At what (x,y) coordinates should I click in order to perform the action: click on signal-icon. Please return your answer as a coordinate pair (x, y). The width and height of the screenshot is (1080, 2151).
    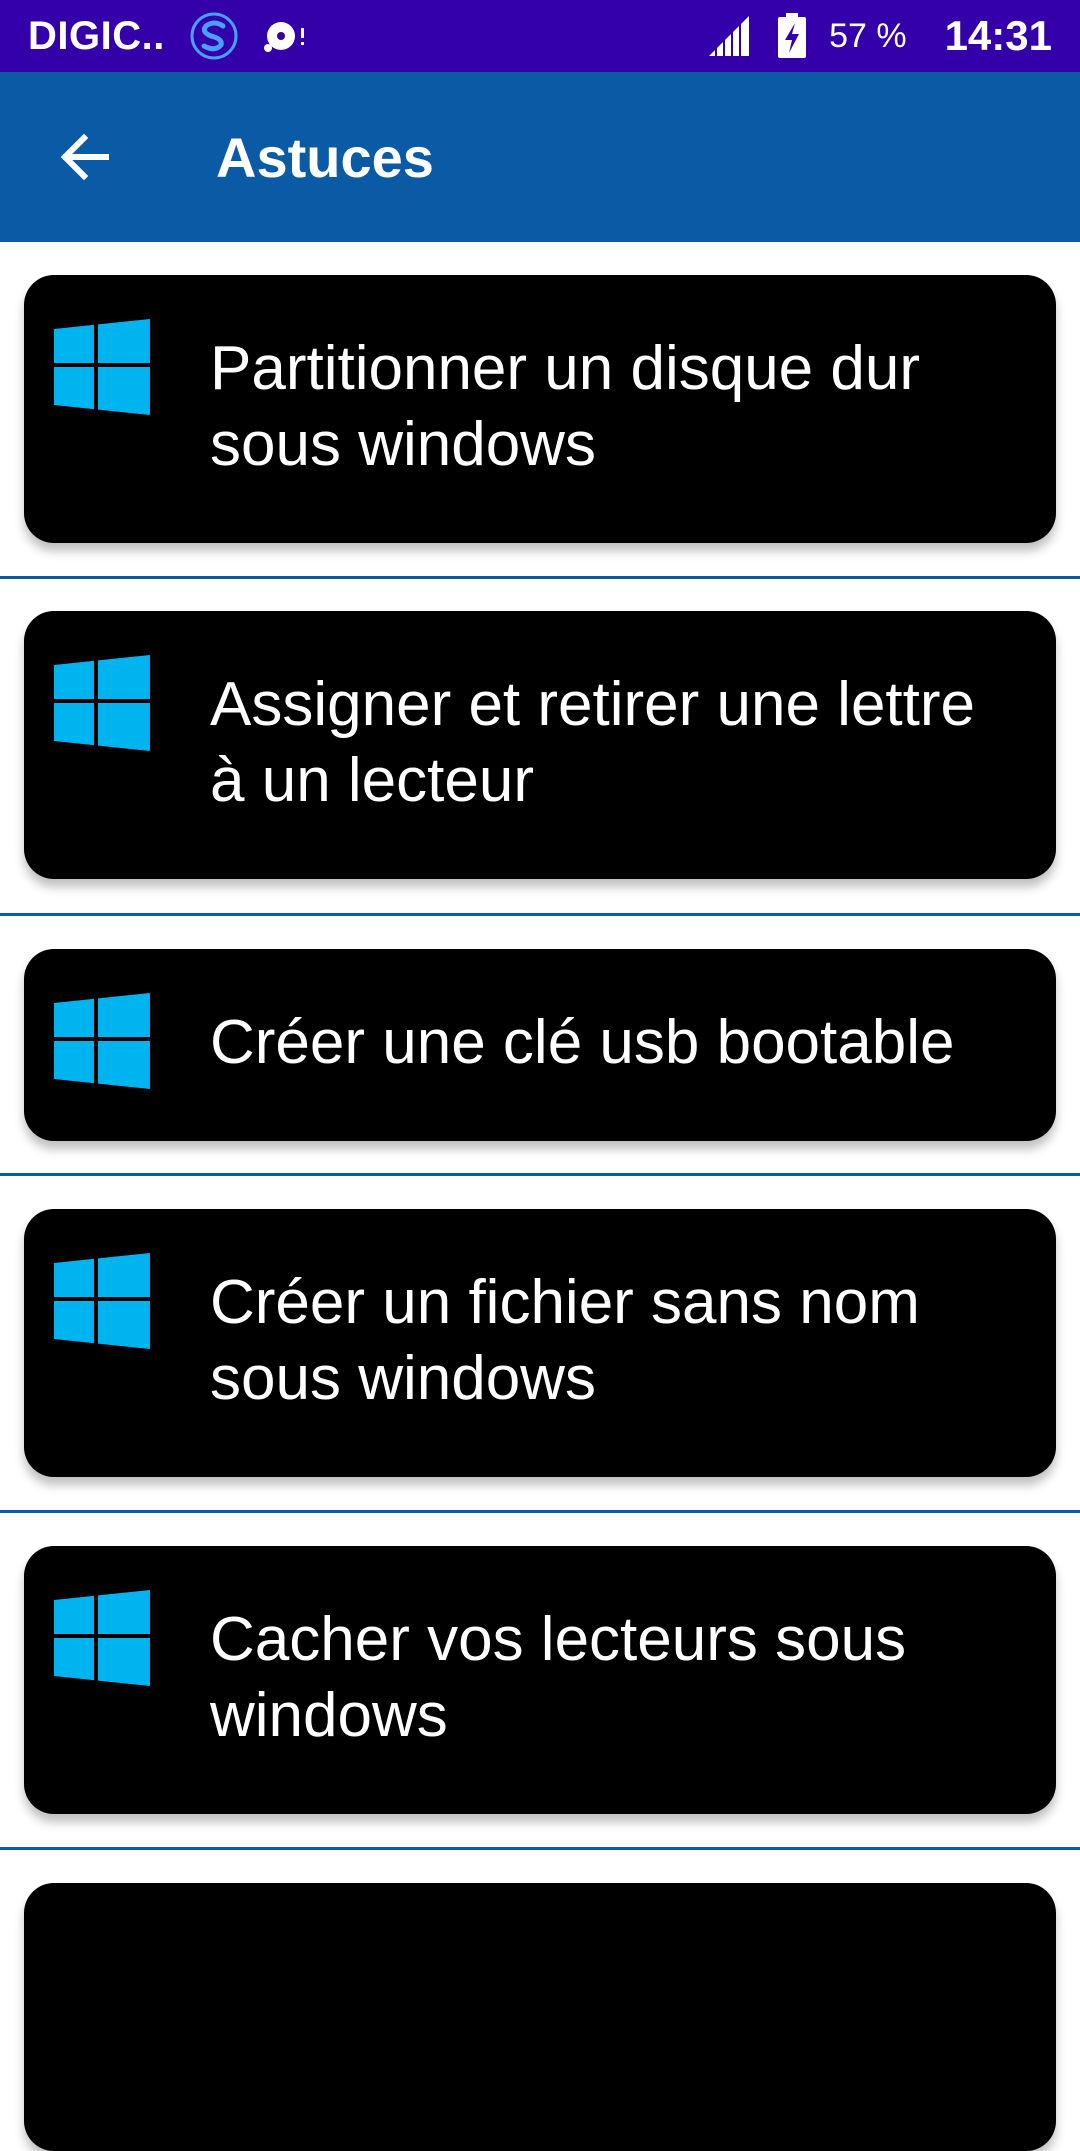
    Looking at the image, I should click on (729, 37).